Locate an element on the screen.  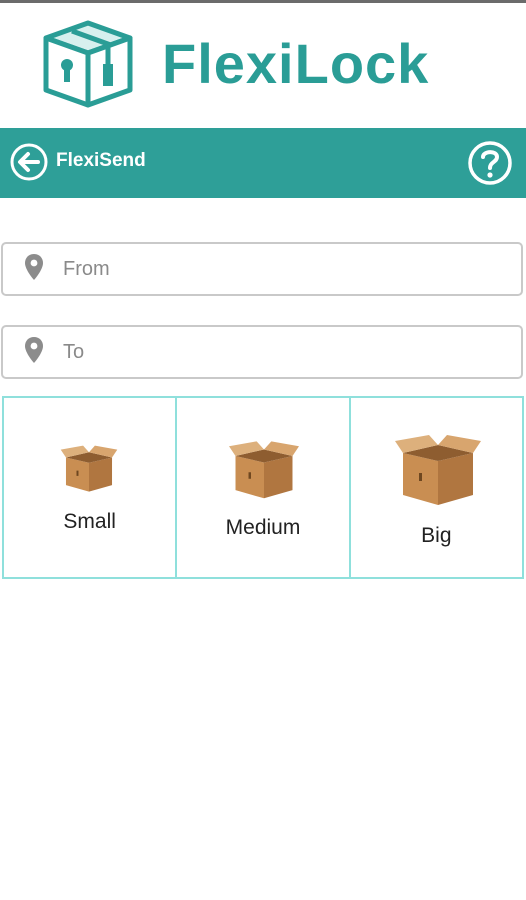
size-label-small: Small is located at coordinates (89, 521).